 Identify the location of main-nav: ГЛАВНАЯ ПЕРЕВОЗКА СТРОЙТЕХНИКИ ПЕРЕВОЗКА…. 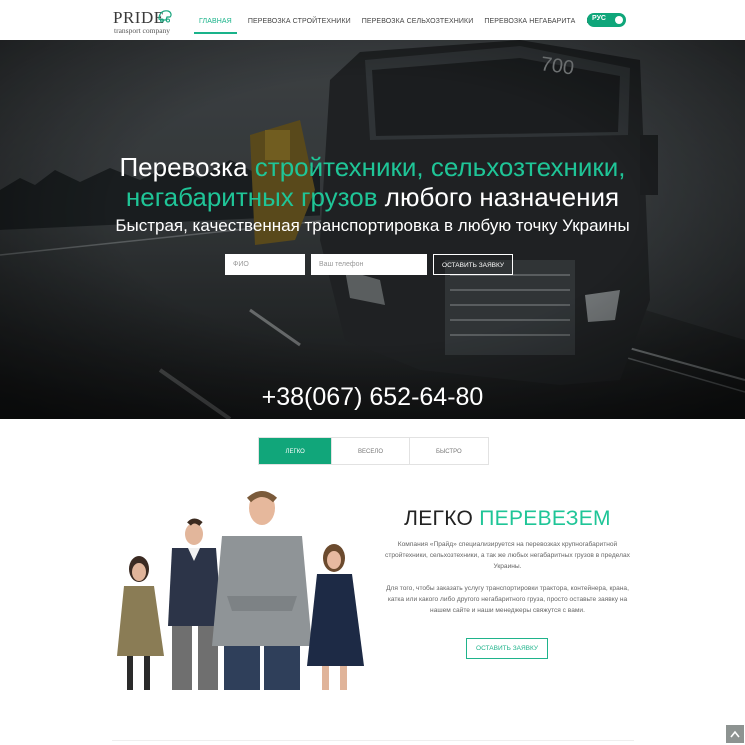
(415, 20).